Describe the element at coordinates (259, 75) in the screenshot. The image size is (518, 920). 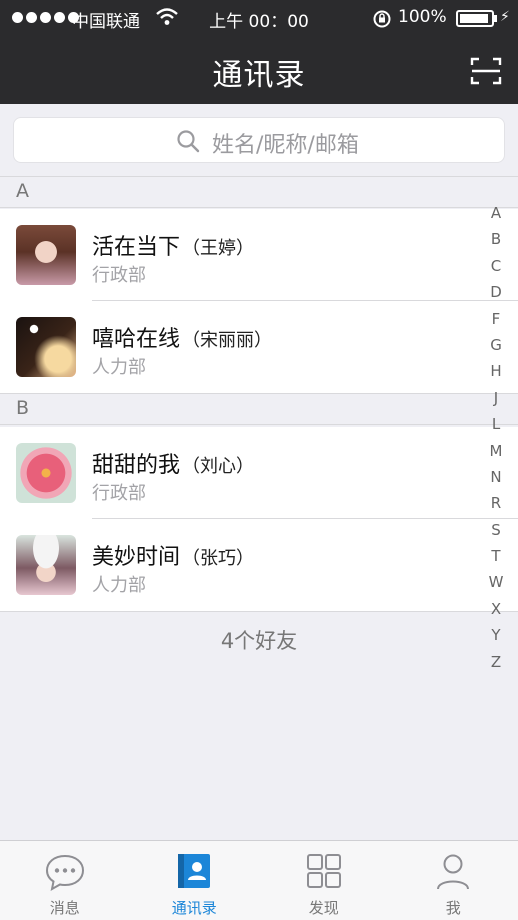
I see `page-title: 通讯录` at that location.